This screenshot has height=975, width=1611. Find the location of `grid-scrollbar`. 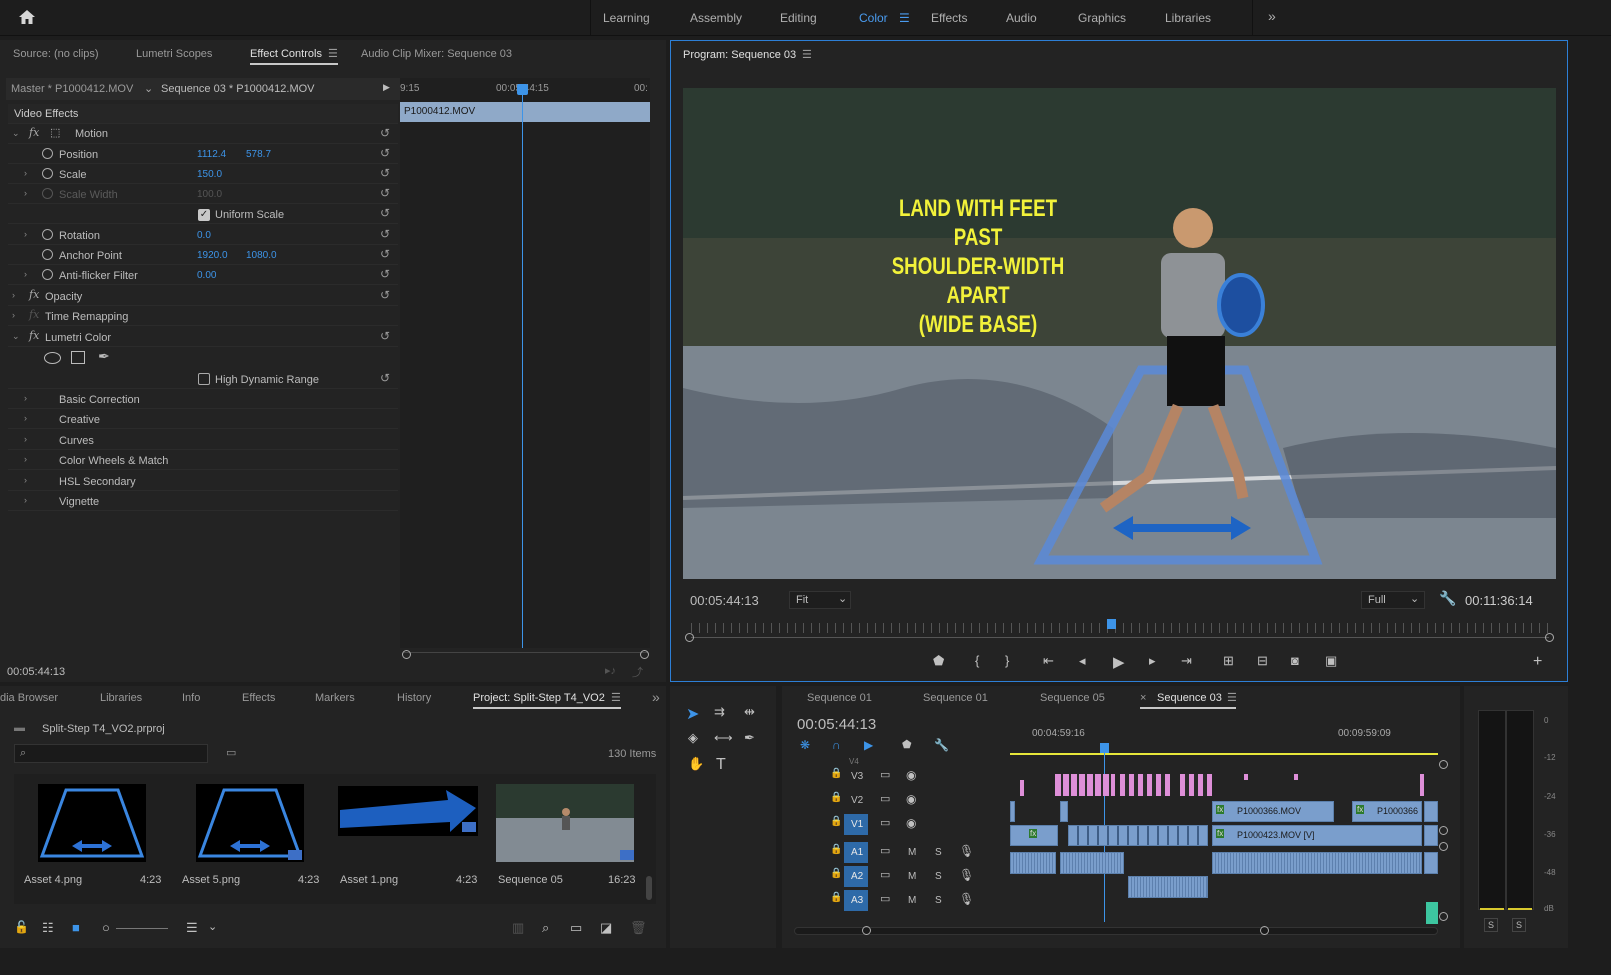

grid-scrollbar is located at coordinates (649, 888).